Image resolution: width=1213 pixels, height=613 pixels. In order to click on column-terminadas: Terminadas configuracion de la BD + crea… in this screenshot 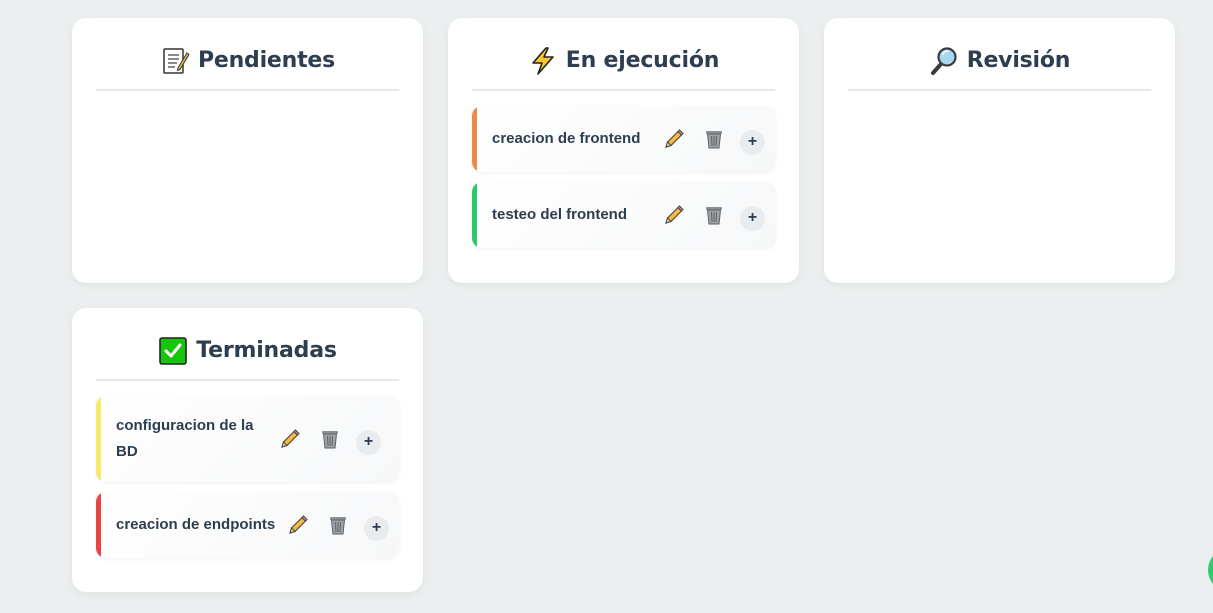, I will do `click(247, 450)`.